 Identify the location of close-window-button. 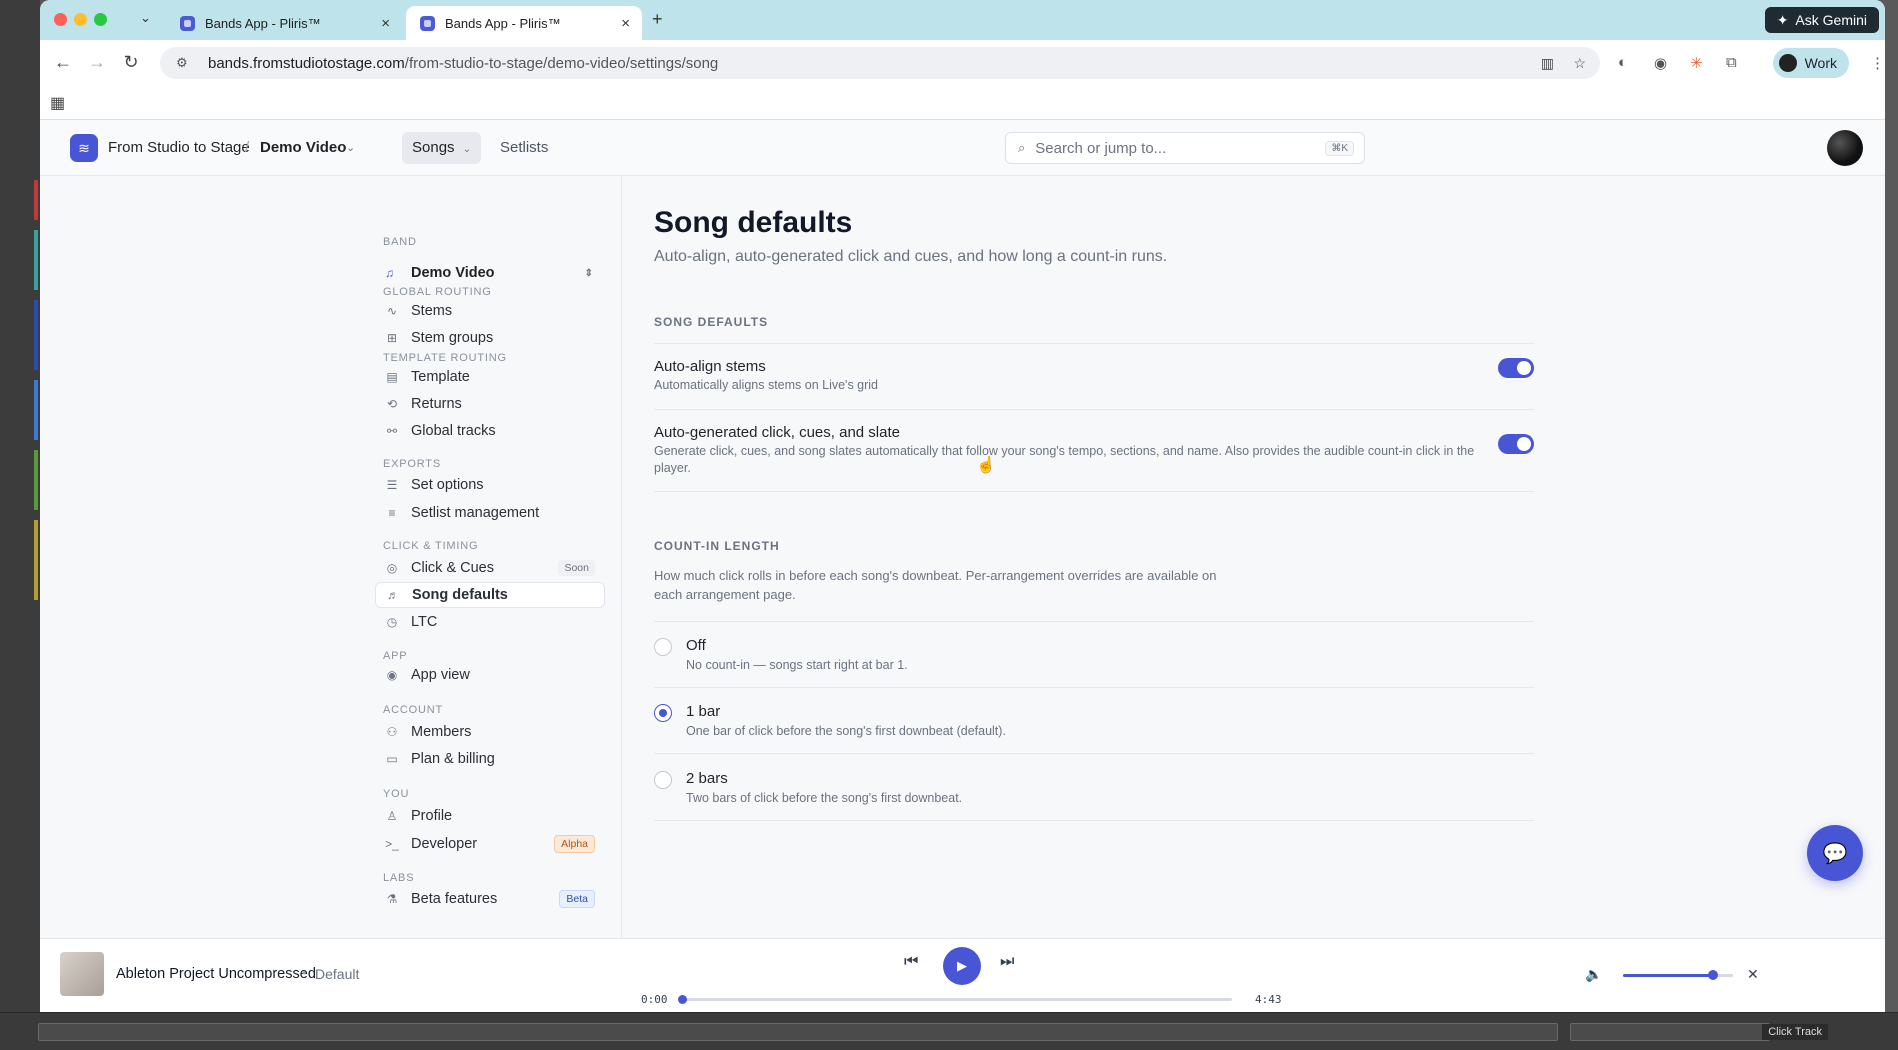
(60, 19).